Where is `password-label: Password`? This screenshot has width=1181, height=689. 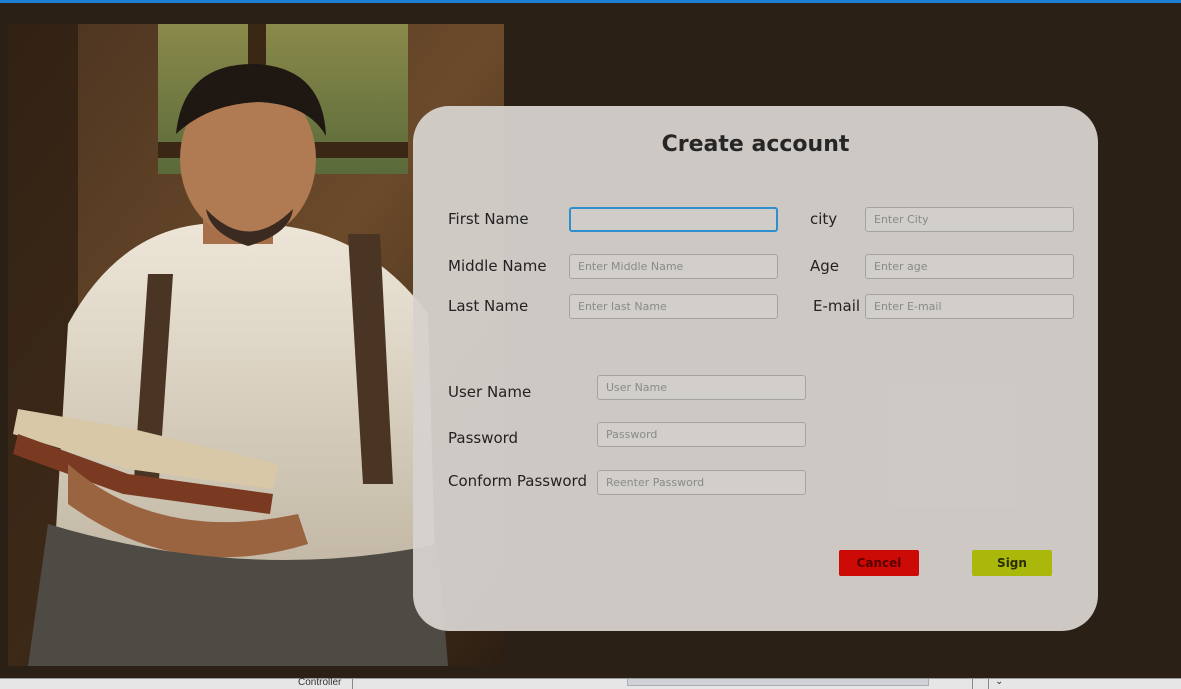
password-label: Password is located at coordinates (483, 438).